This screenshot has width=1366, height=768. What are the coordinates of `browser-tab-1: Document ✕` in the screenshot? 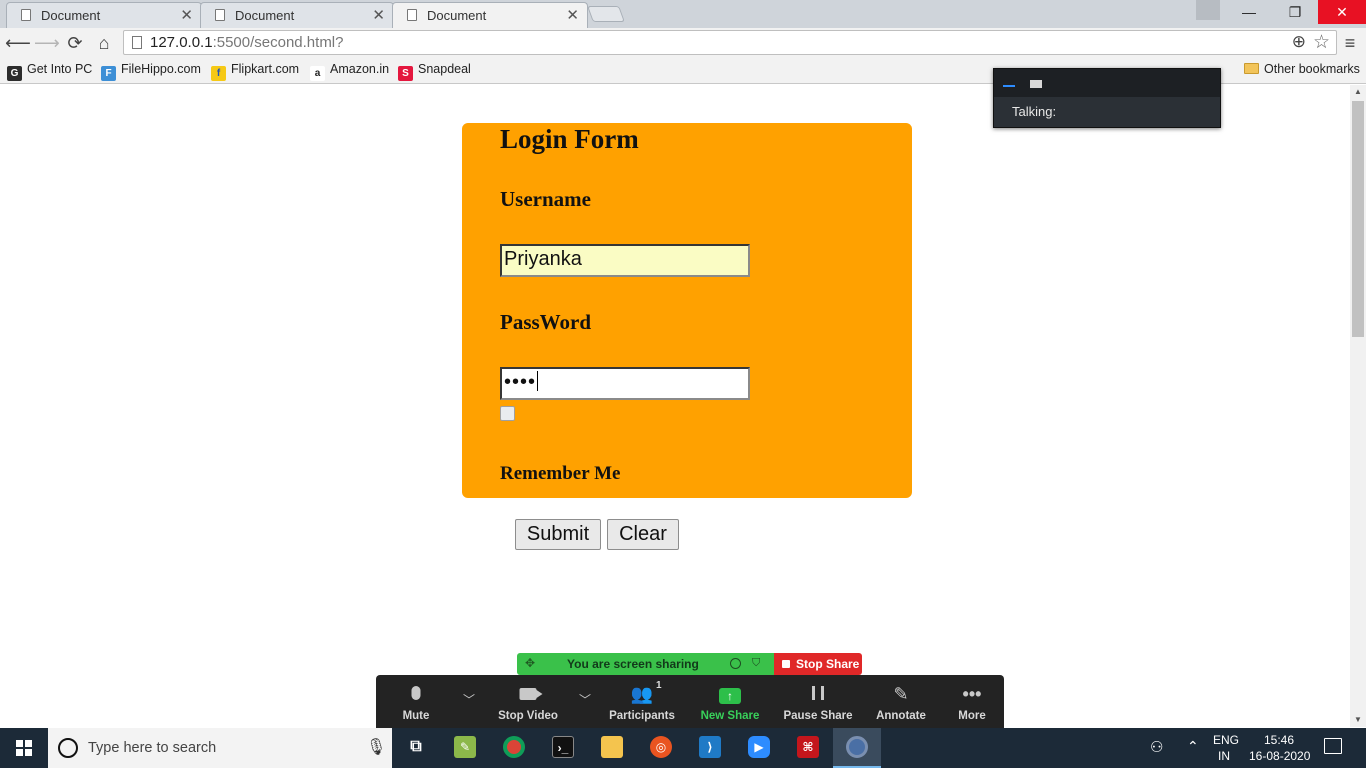 It's located at (104, 15).